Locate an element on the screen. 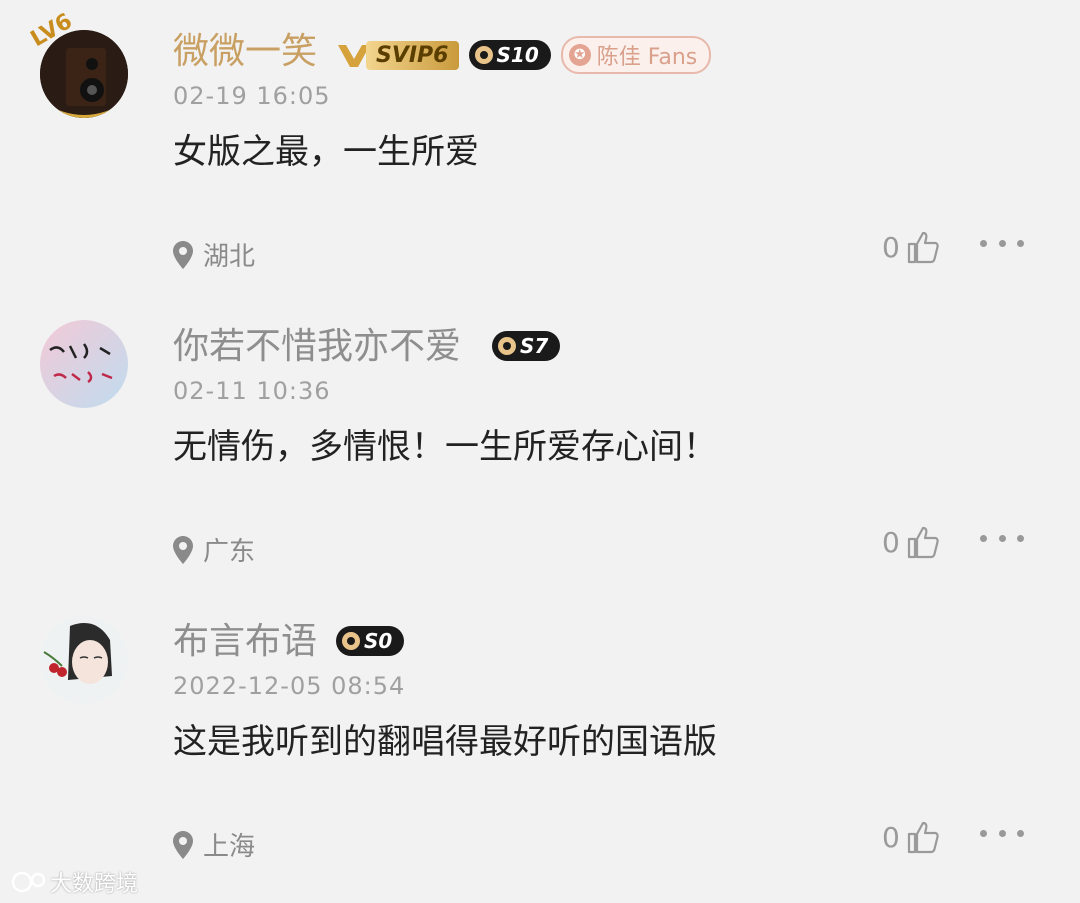 The height and width of the screenshot is (903, 1080). nickname: 微微一笑 is located at coordinates (245, 52).